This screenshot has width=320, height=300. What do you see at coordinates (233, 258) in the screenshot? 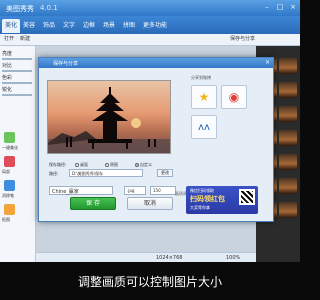
I see `status-zoom: 100%` at bounding box center [233, 258].